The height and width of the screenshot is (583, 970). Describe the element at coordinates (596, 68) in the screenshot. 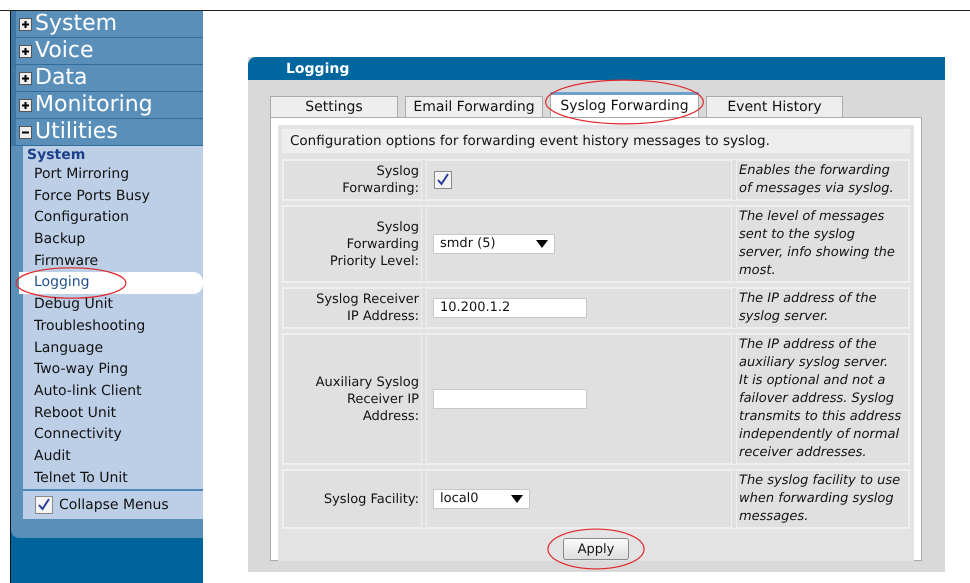

I see `panel-title: Logging` at that location.